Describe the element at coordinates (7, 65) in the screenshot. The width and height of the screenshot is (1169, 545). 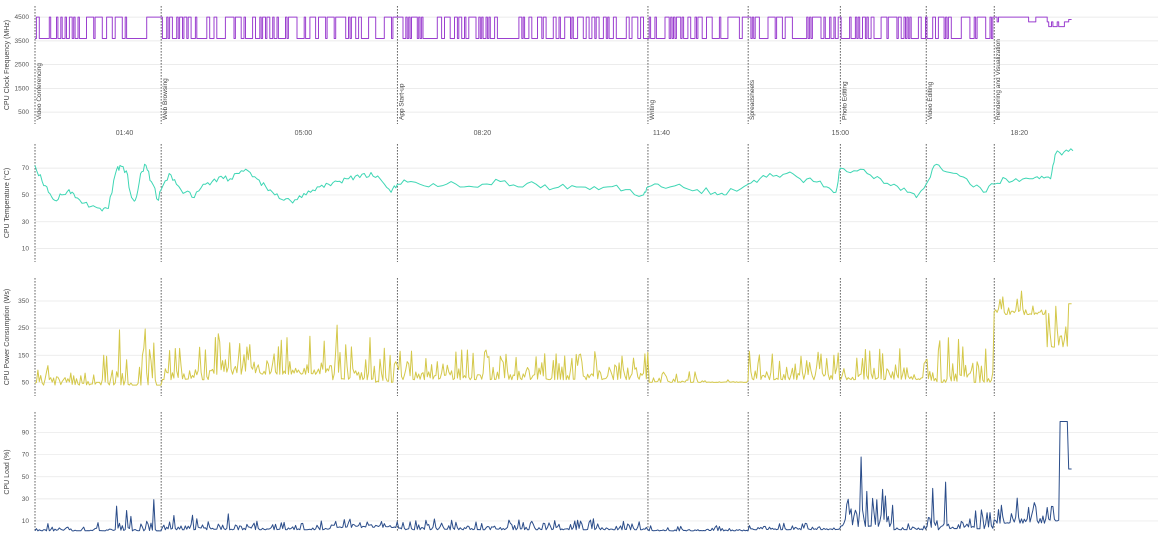
I see `y-axis-label: CPU Clock Frequency (MHz)` at that location.